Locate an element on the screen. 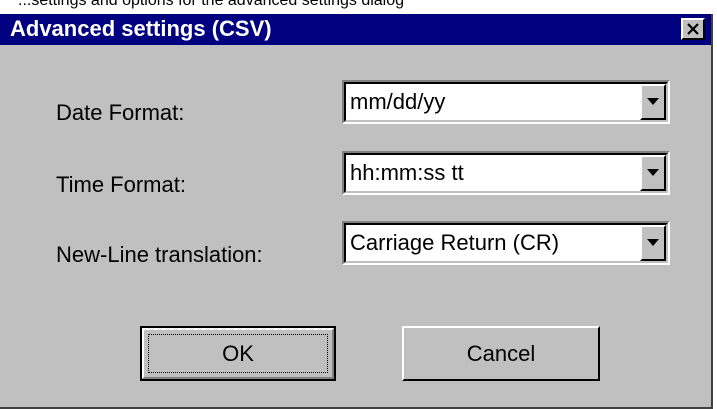 The image size is (717, 409). new-line-translation-dropdown-button is located at coordinates (653, 243).